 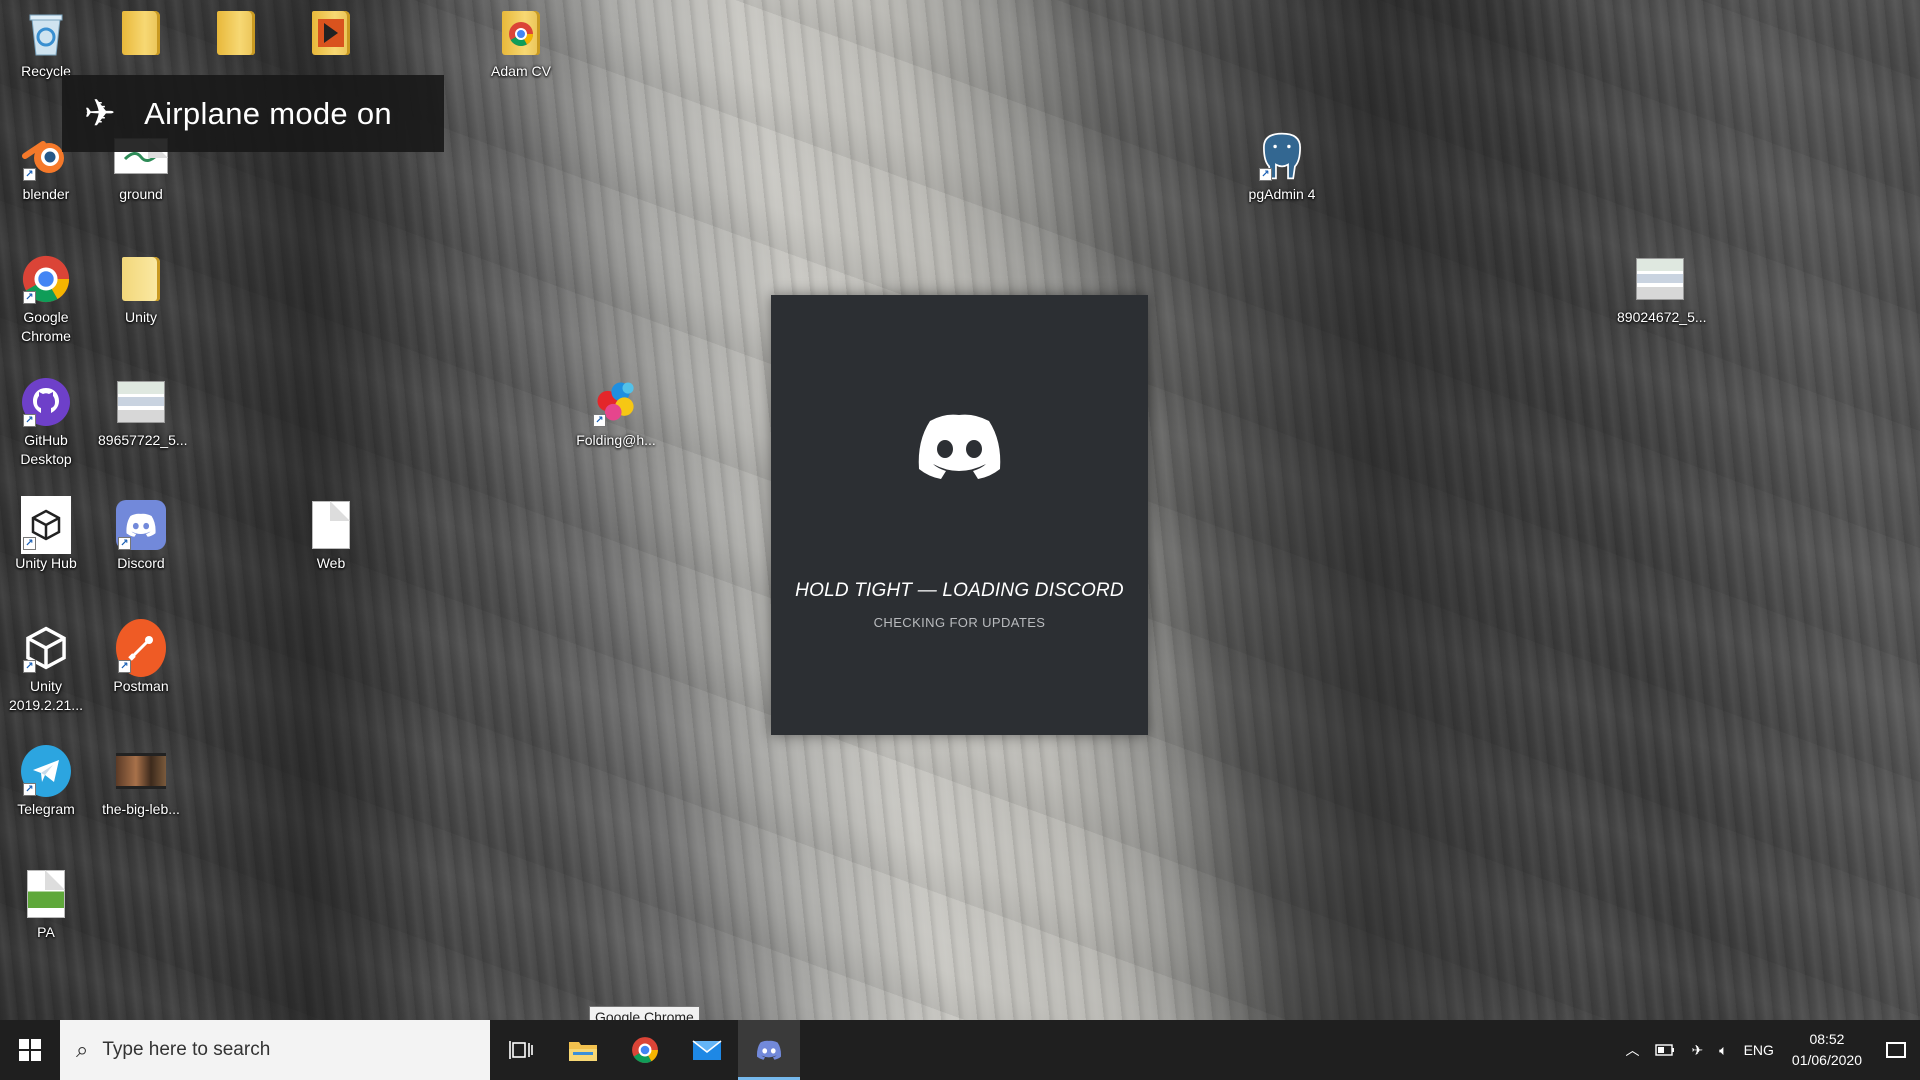 I want to click on discord-taskbar-button, so click(x=769, y=1050).